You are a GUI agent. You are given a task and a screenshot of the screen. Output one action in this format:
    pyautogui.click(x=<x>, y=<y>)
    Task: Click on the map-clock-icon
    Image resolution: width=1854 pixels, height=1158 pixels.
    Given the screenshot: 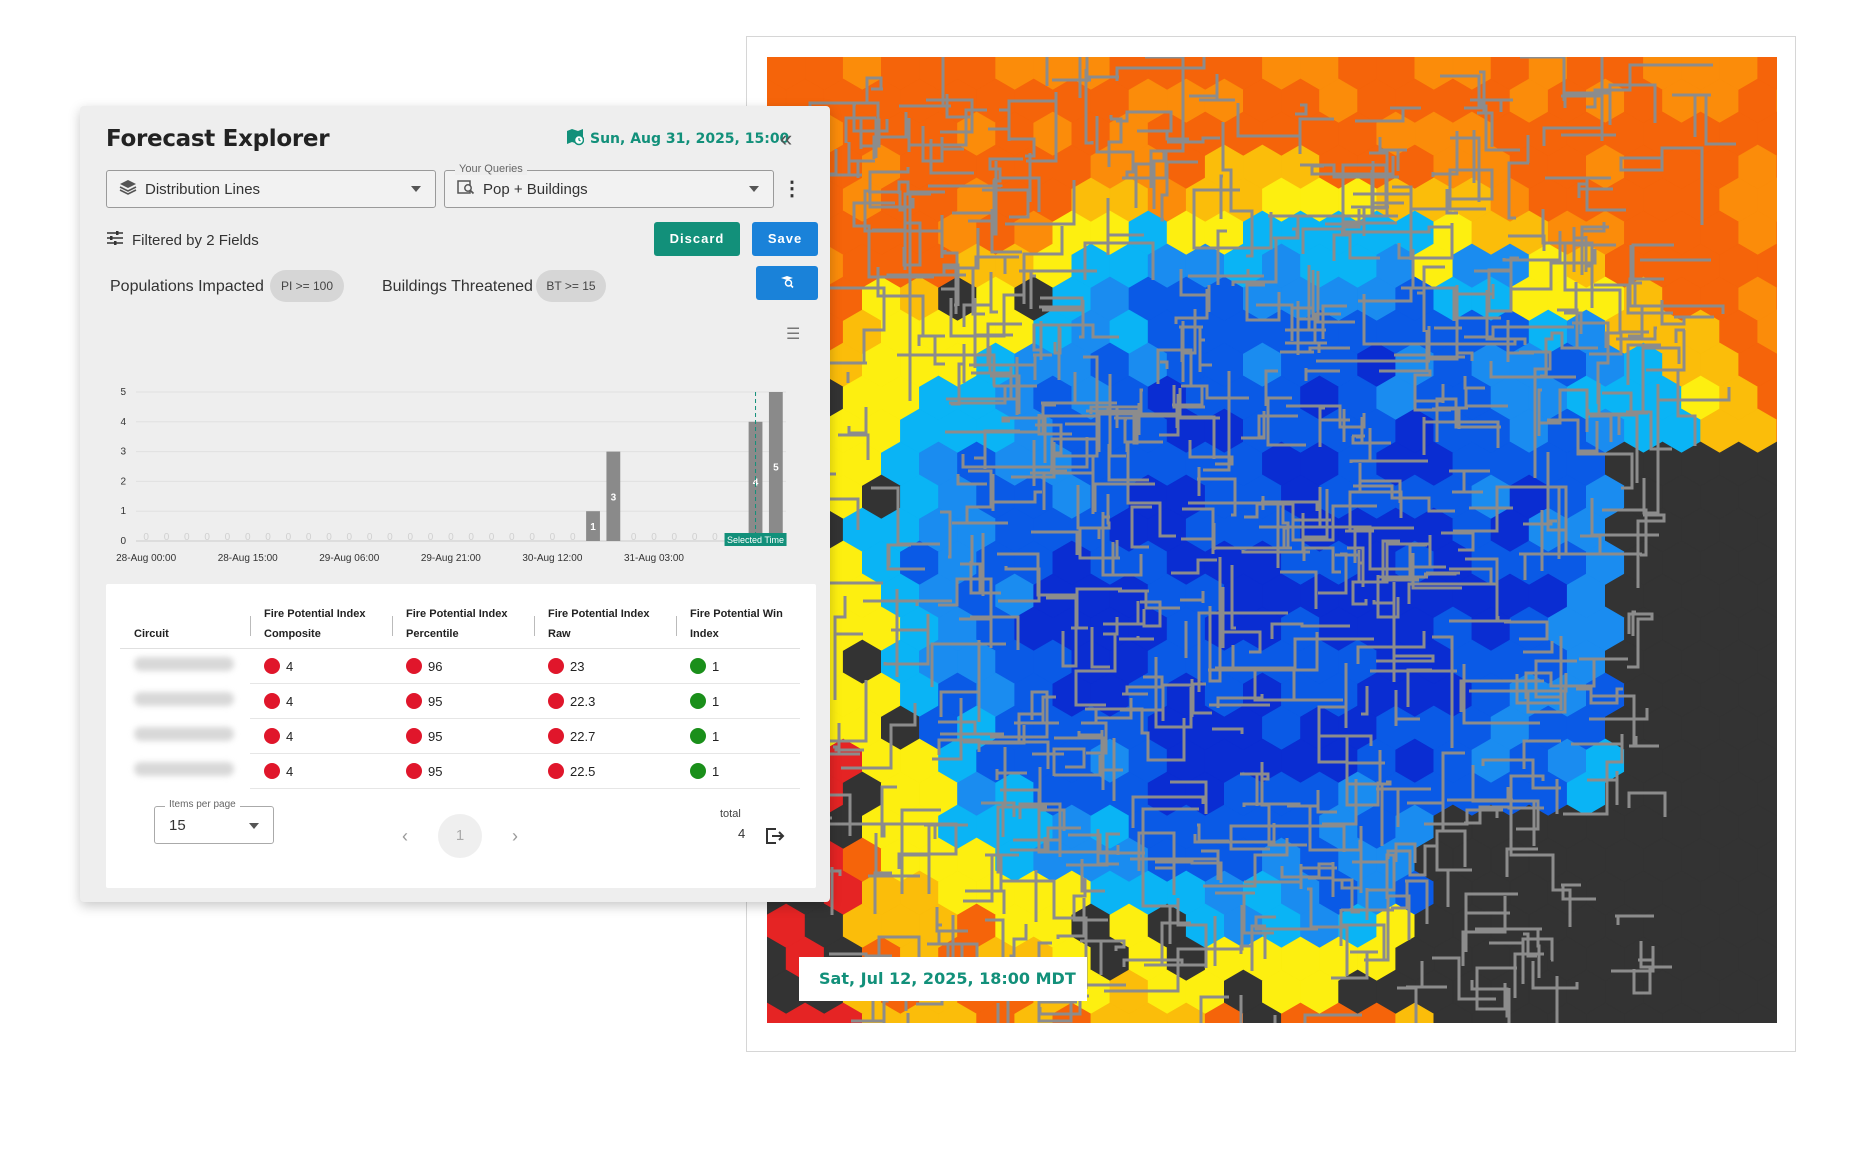 What is the action you would take?
    pyautogui.click(x=575, y=139)
    